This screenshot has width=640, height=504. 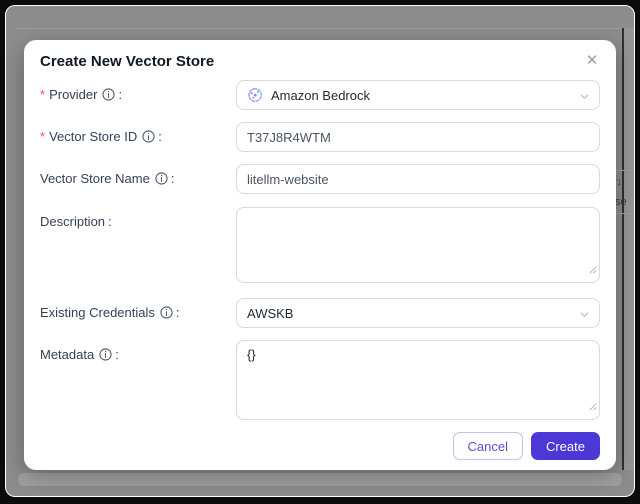 What do you see at coordinates (623, 249) in the screenshot?
I see `background-table-border` at bounding box center [623, 249].